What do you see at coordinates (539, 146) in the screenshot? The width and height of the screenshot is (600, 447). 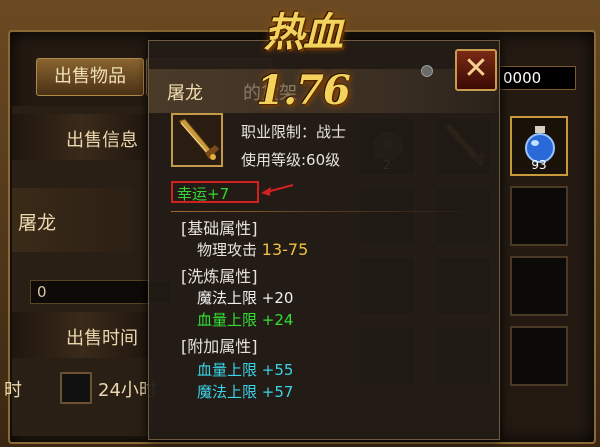 I see `inventory-slot: 93` at bounding box center [539, 146].